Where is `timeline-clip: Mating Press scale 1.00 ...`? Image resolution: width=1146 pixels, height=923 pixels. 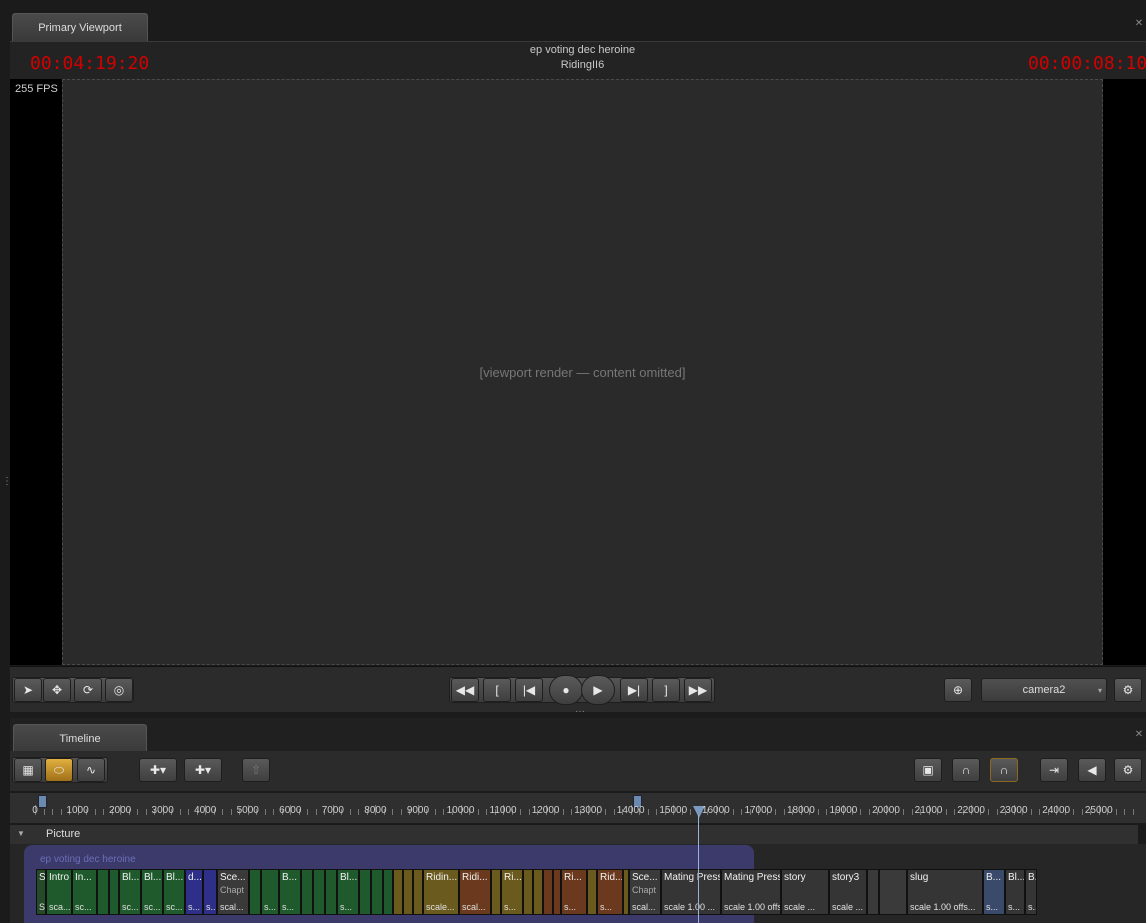 timeline-clip: Mating Press scale 1.00 ... is located at coordinates (691, 892).